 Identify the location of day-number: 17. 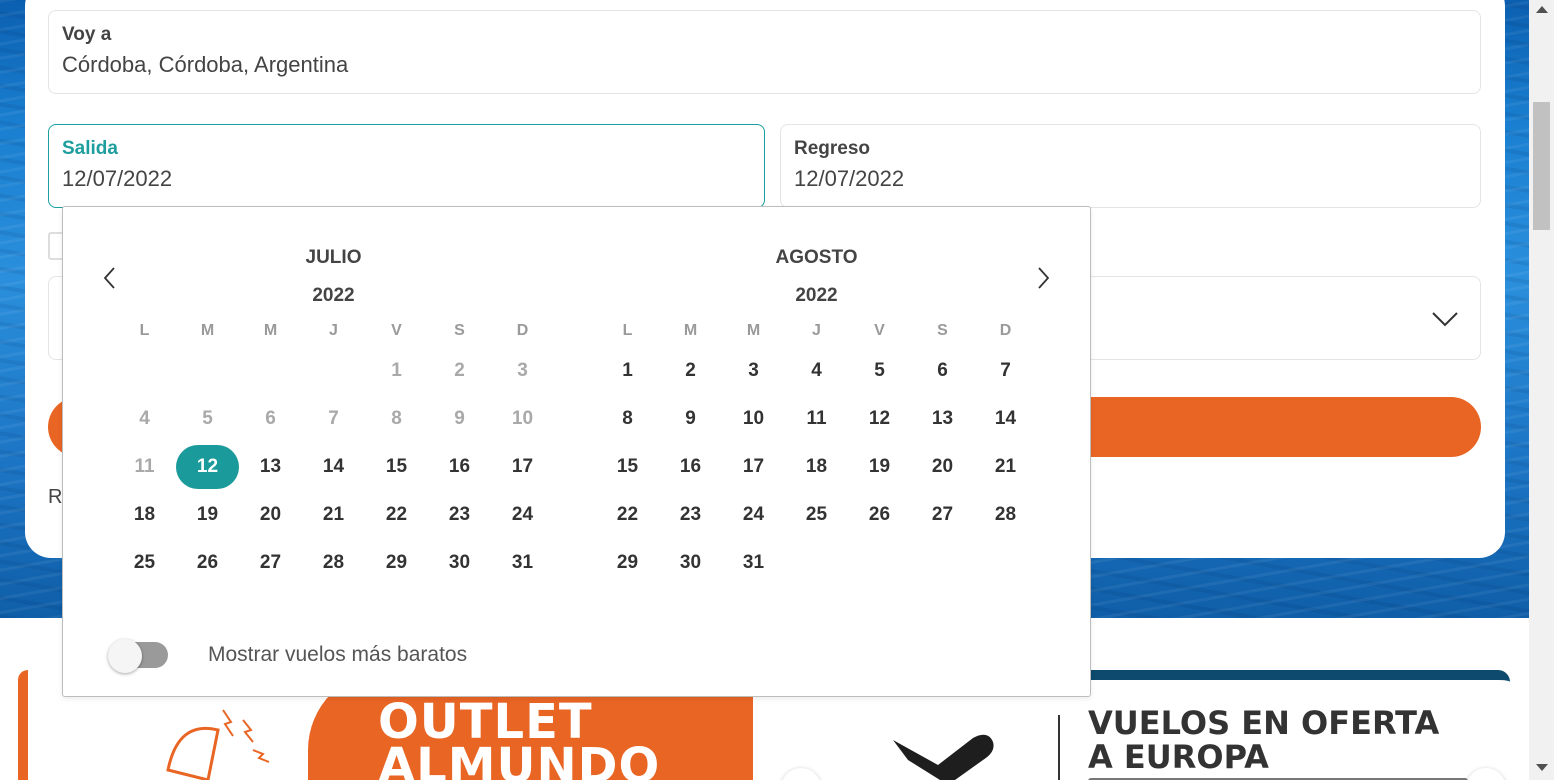
(753, 466).